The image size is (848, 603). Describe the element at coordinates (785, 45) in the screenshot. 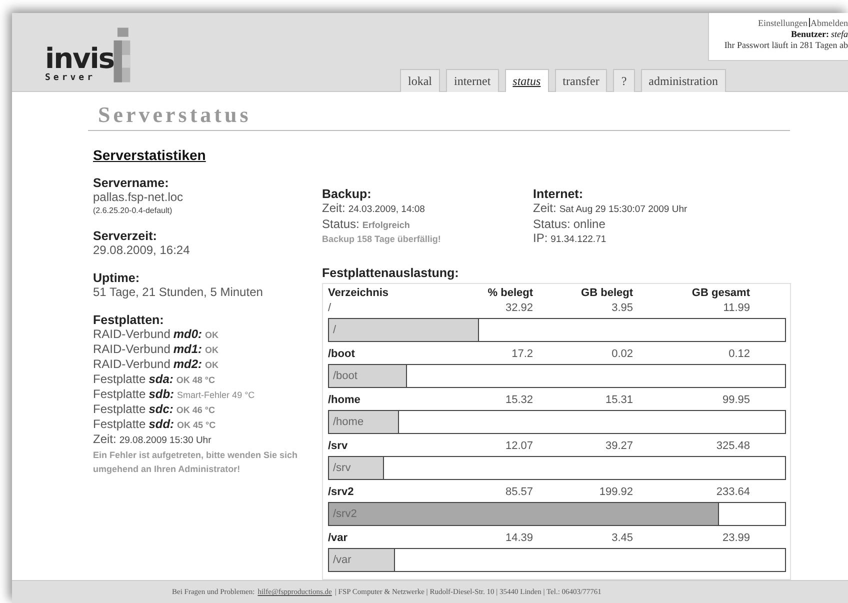

I see `password-note: Ihr Passwort läuft in 281 Tagen ab` at that location.